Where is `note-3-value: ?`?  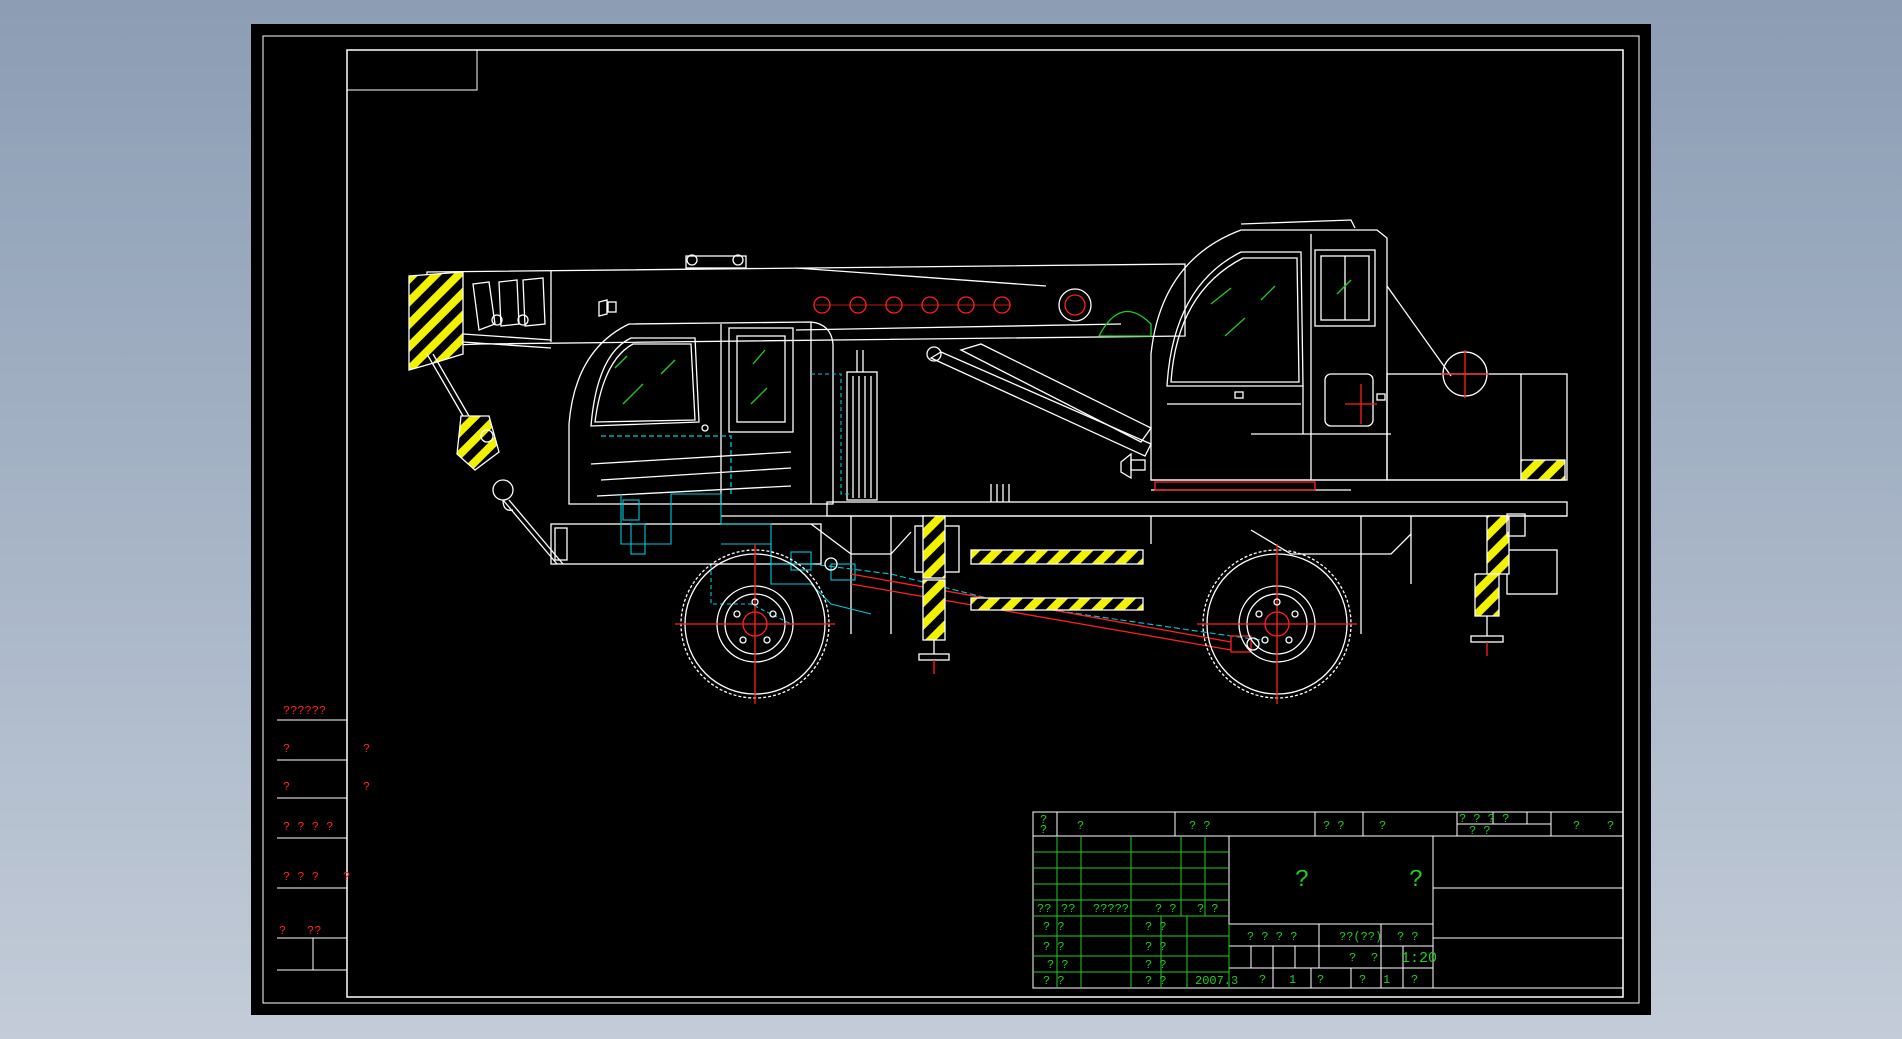 note-3-value: ? is located at coordinates (366, 787).